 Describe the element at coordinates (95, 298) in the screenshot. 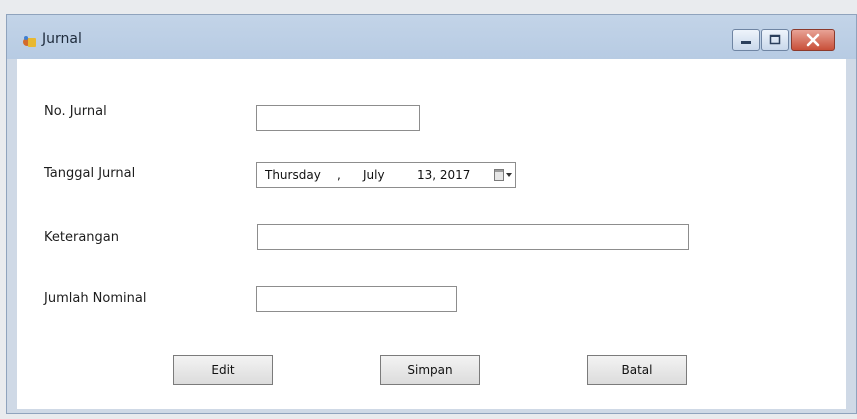

I see `jumlah-nominal-label: Jumlah Nominal` at that location.